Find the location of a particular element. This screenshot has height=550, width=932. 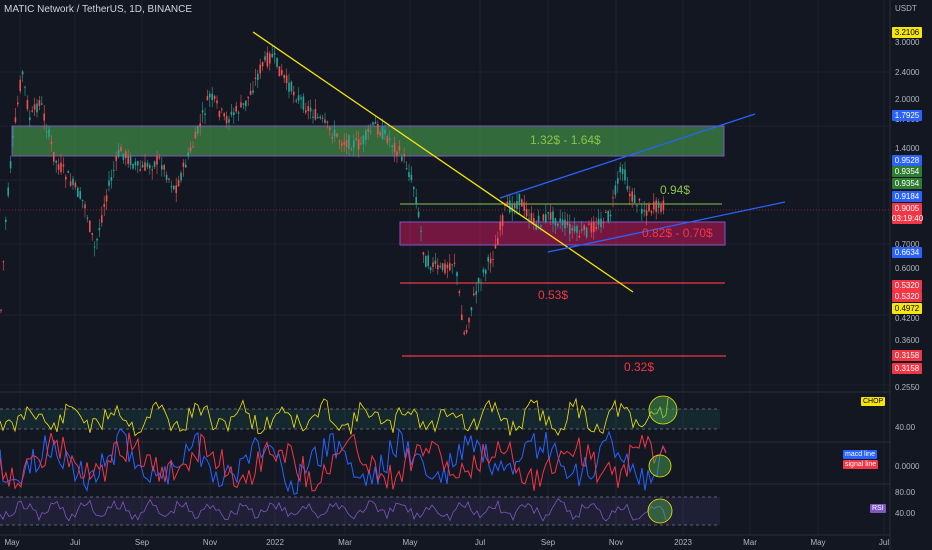

chop-tick: 40.00 is located at coordinates (905, 427).